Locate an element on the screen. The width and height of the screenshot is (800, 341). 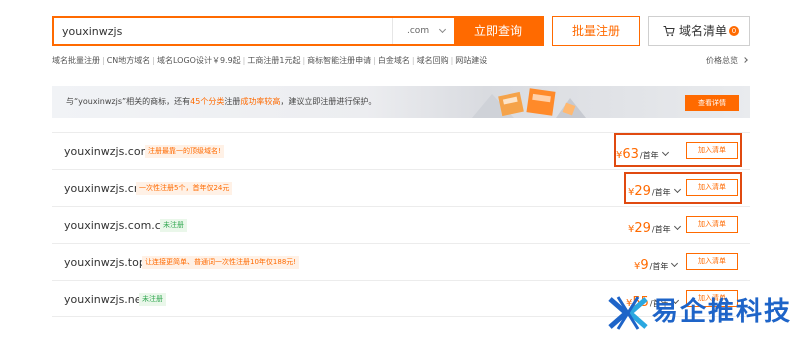
domain-cart-button: 域名清单 0 is located at coordinates (699, 31).